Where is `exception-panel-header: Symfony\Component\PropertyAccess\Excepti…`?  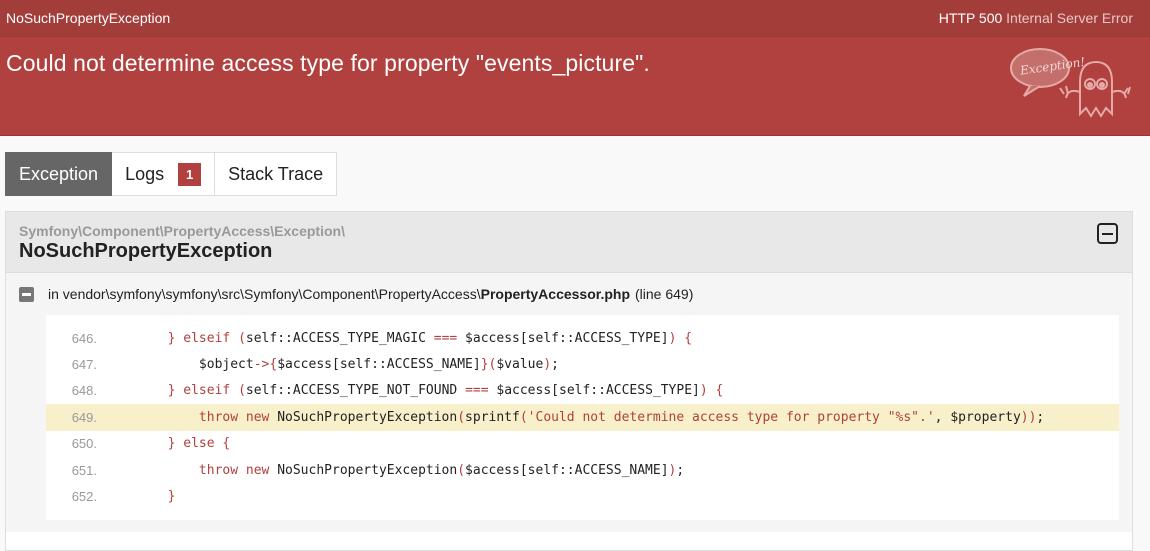
exception-panel-header: Symfony\Component\PropertyAccess\Excepti… is located at coordinates (569, 242).